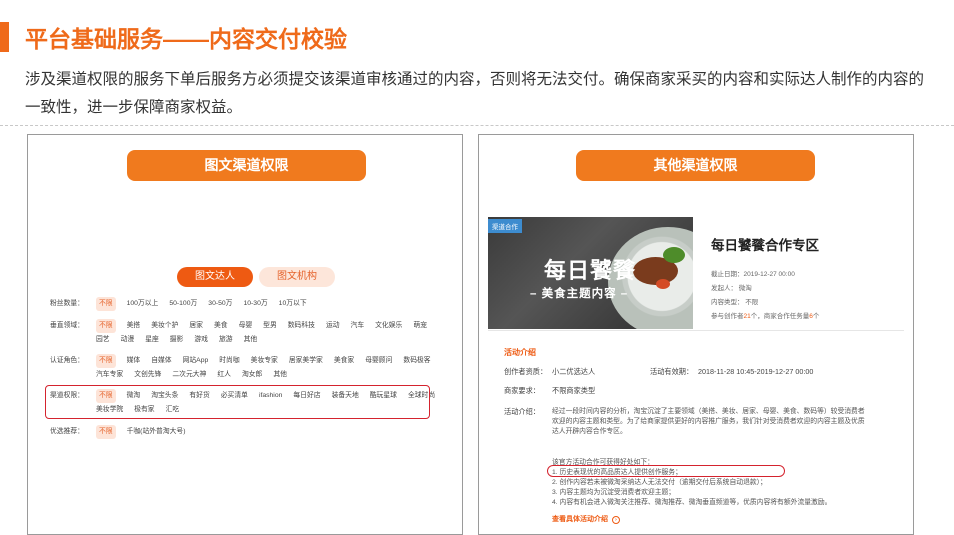 This screenshot has width=954, height=535. What do you see at coordinates (306, 361) in the screenshot?
I see `filter-option: 居家美学家` at bounding box center [306, 361].